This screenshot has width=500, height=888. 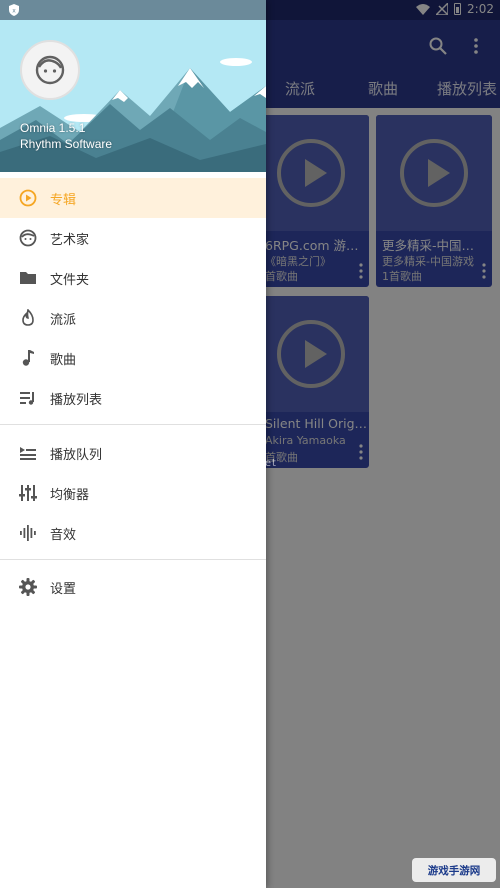 I want to click on sound-effects-icon, so click(x=28, y=533).